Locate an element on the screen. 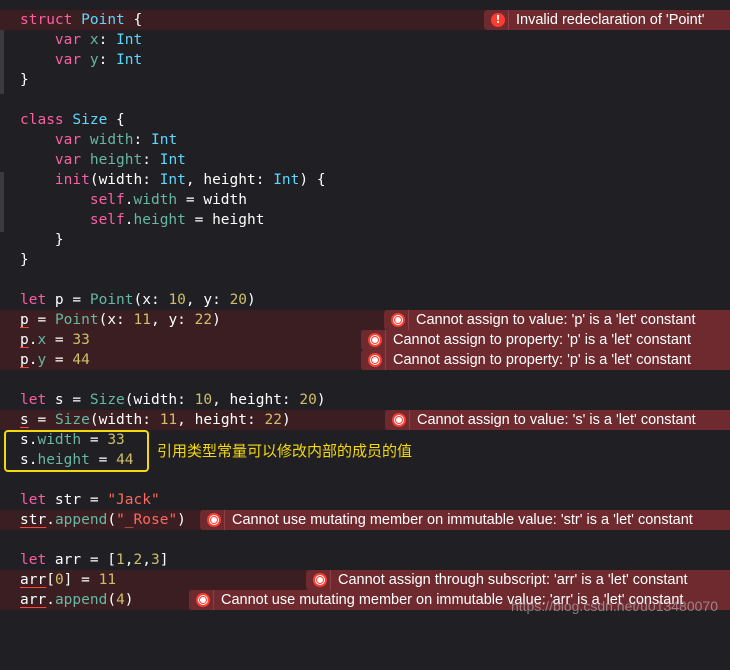 The height and width of the screenshot is (670, 730). code-line: self.height = height is located at coordinates (365, 220).